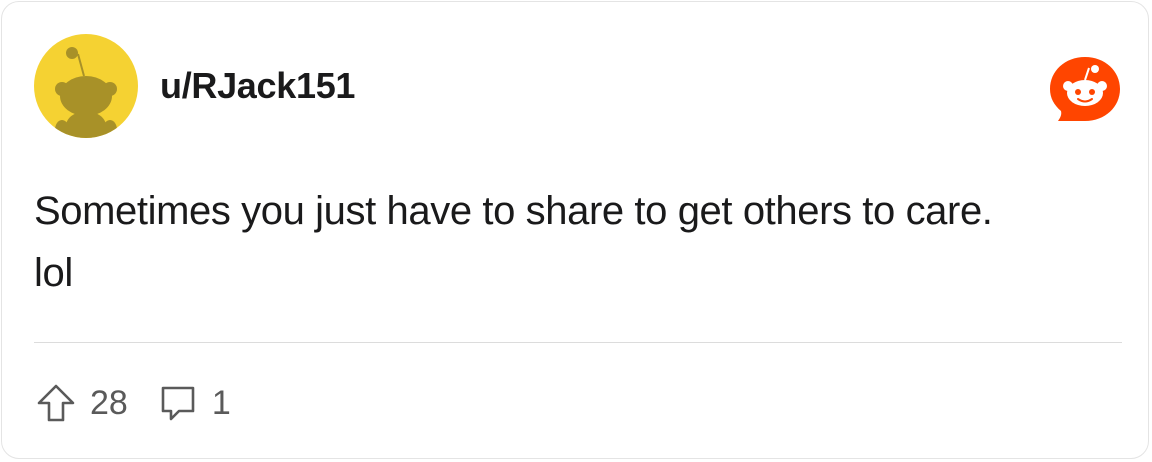  Describe the element at coordinates (56, 403) in the screenshot. I see `upvote-arrow-icon` at that location.